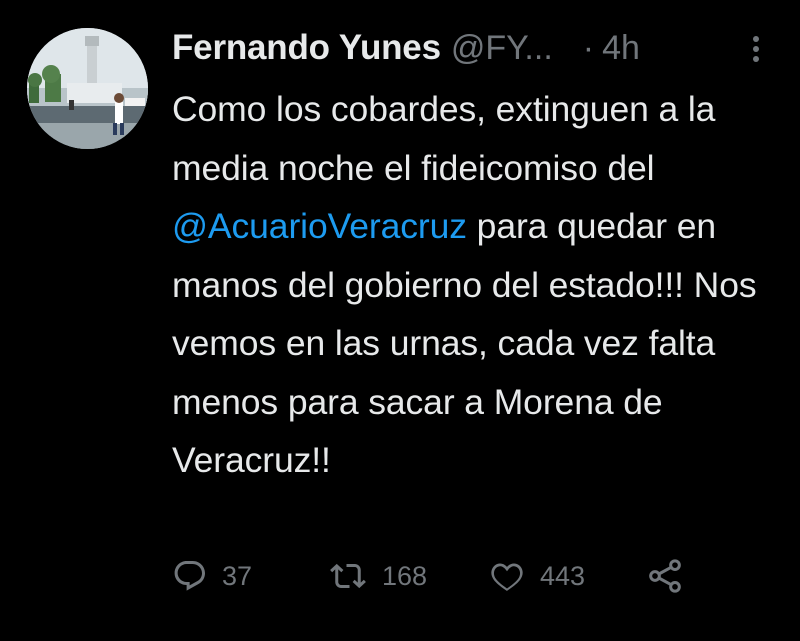 This screenshot has width=800, height=641. What do you see at coordinates (190, 576) in the screenshot?
I see `reply-icon` at bounding box center [190, 576].